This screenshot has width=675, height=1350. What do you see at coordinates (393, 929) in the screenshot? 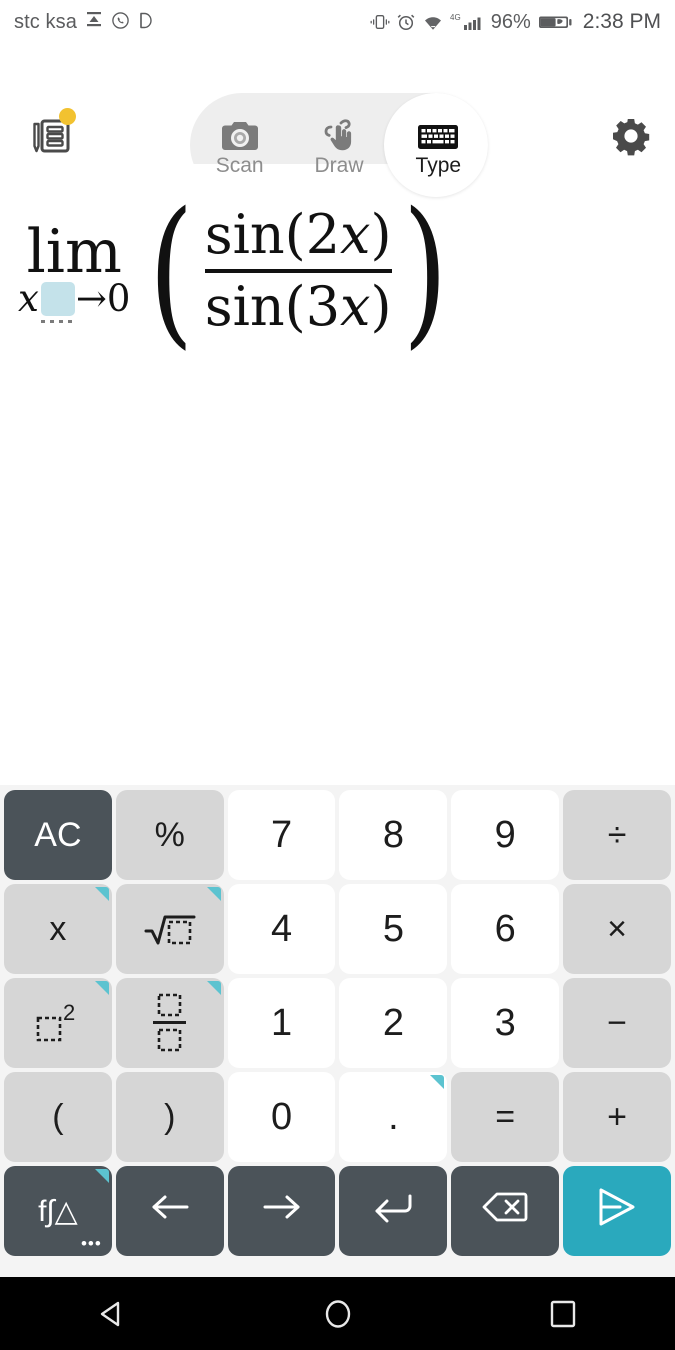
I see `key-five: 5` at bounding box center [393, 929].